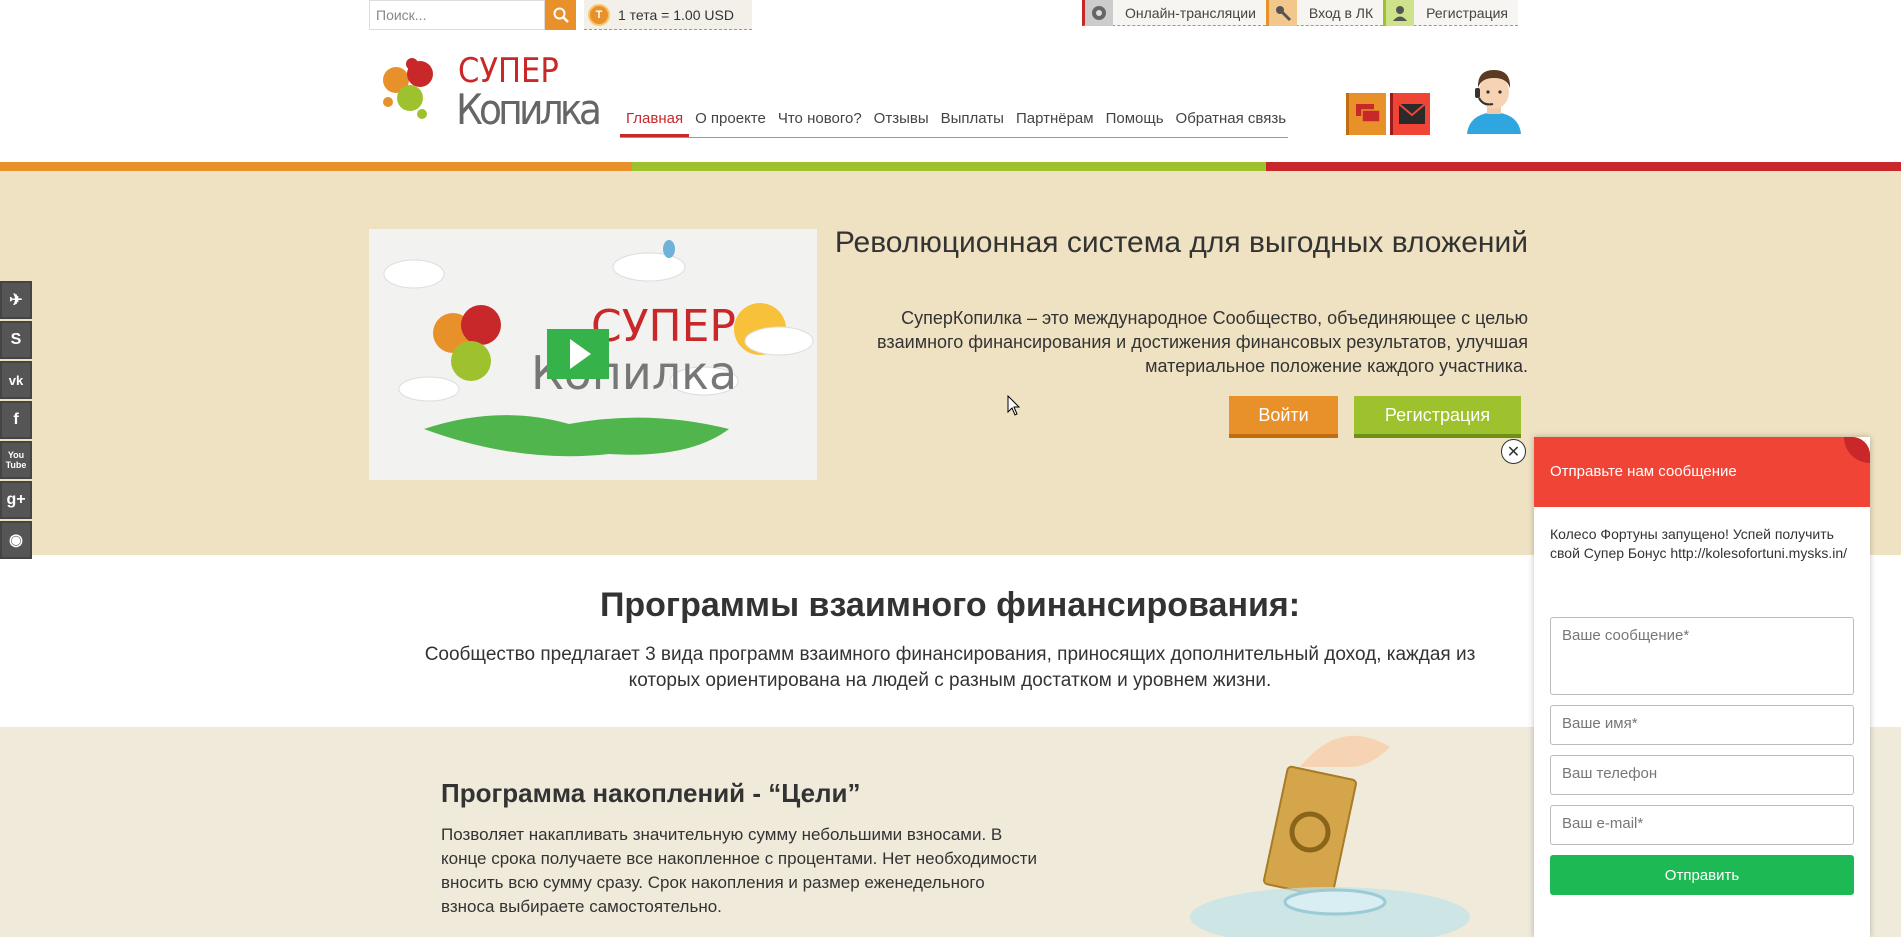 This screenshot has height=937, width=1901. Describe the element at coordinates (16, 500) in the screenshot. I see `googleplus-icon: g+` at that location.